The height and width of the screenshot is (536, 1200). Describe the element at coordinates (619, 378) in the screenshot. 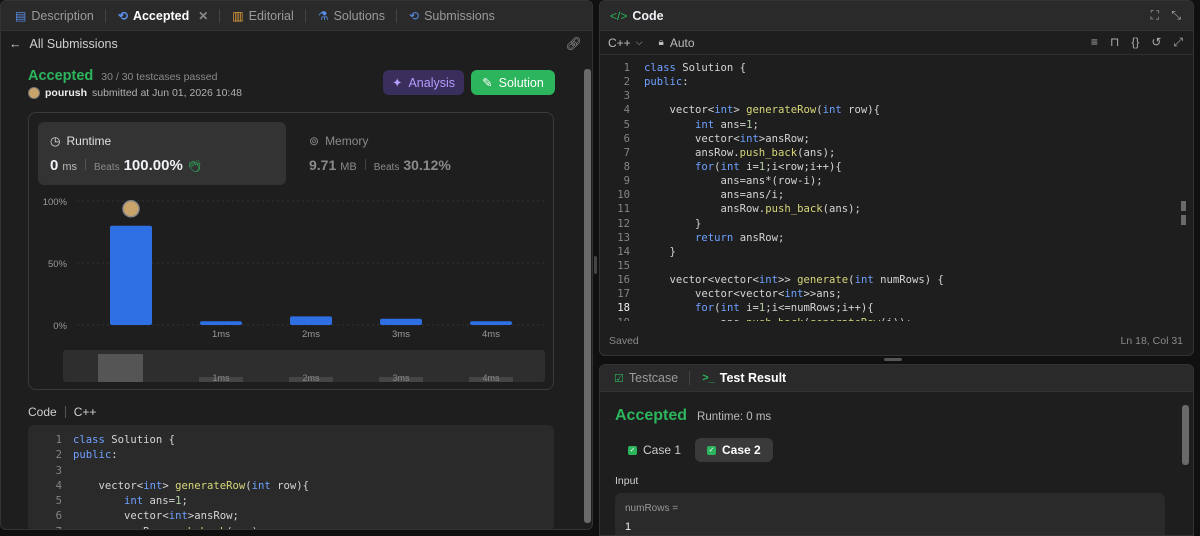

I see `checkbox-icon: ☑` at that location.